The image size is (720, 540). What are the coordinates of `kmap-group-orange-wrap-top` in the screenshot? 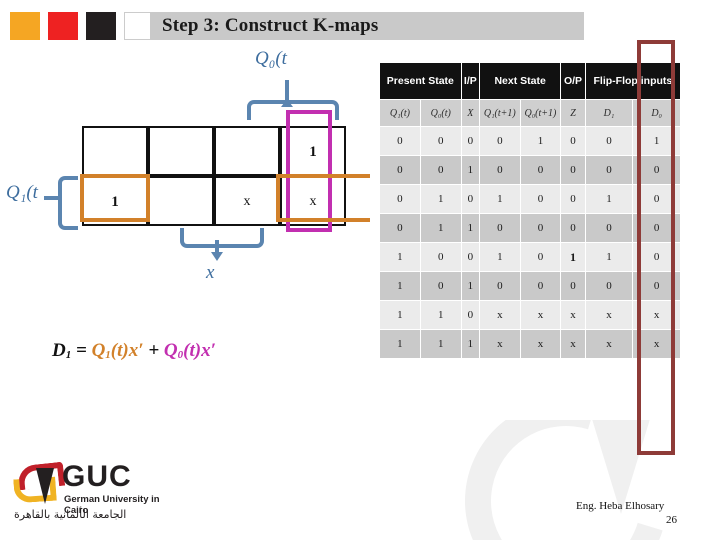 It's located at (351, 176).